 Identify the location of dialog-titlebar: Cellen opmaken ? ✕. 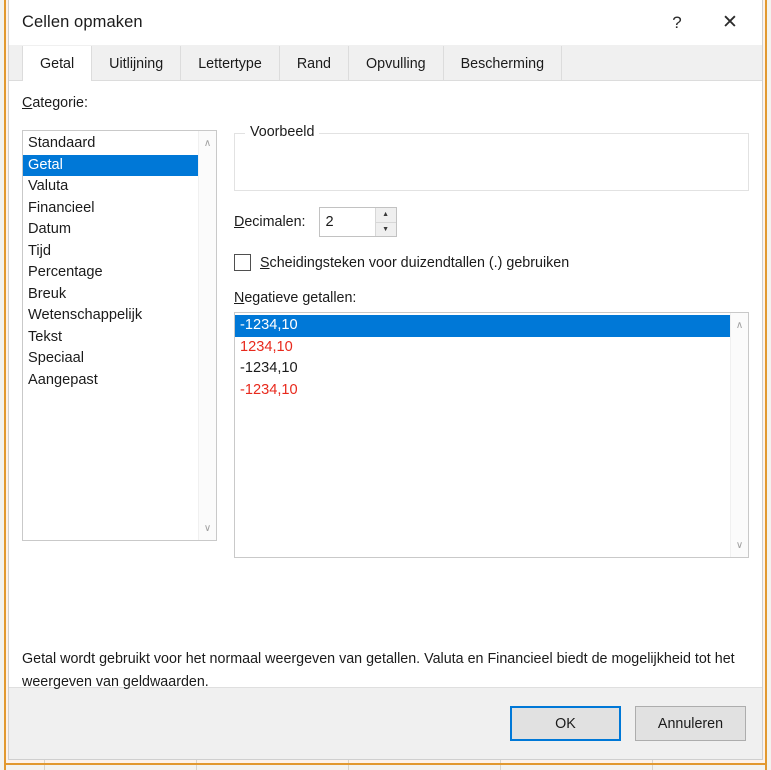
(385, 22).